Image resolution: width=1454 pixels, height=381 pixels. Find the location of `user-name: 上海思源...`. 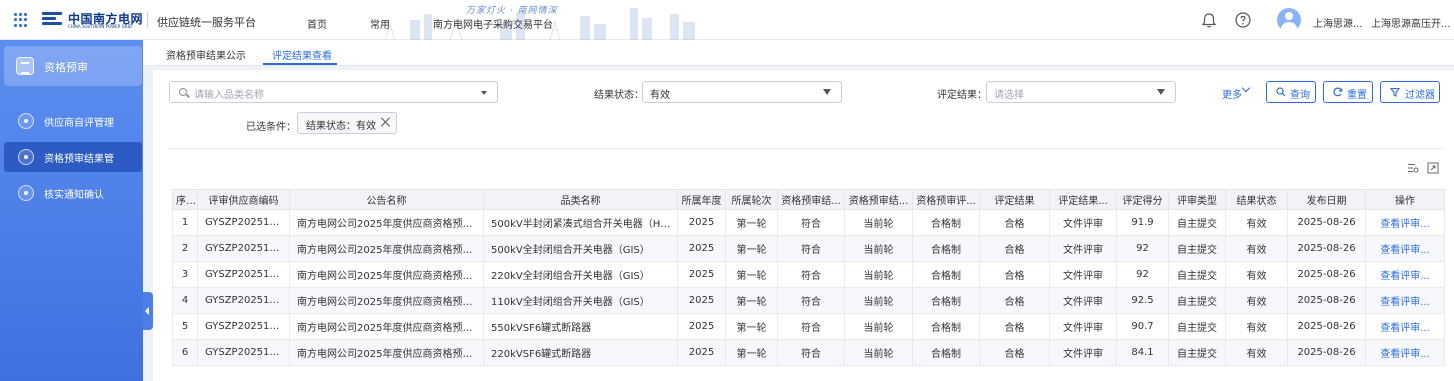

user-name: 上海思源... is located at coordinates (1338, 22).